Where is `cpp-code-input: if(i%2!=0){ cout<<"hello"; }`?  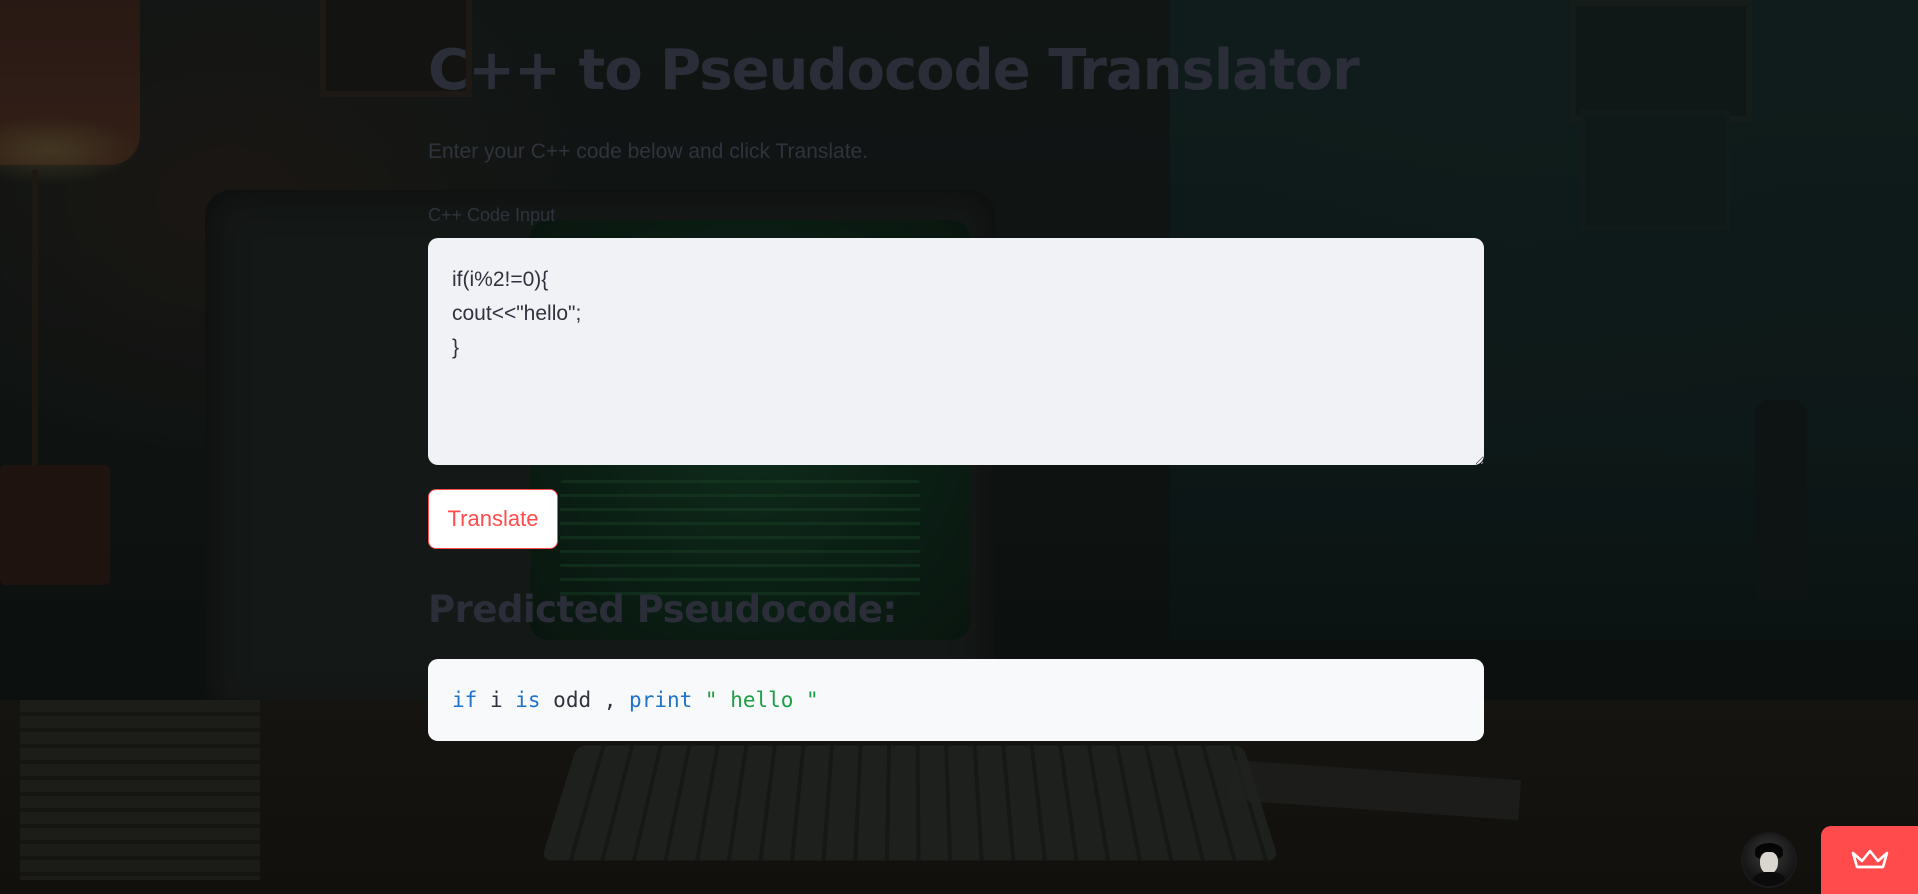 cpp-code-input: if(i%2!=0){ cout<<"hello"; } is located at coordinates (956, 351).